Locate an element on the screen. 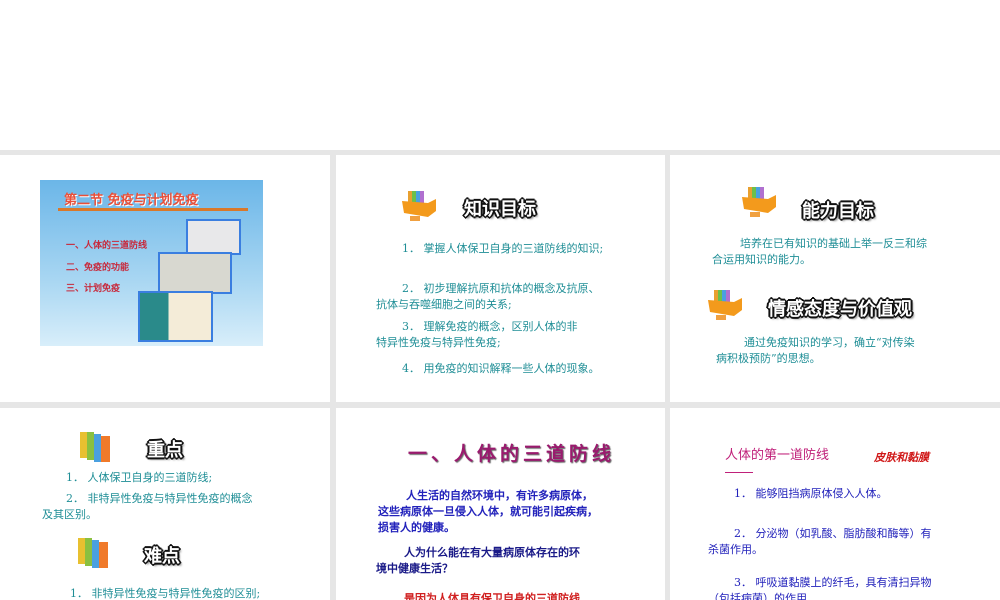 The image size is (1000, 600). text-line: 人生活的自然环境中，有许多病原体， is located at coordinates (499, 495).